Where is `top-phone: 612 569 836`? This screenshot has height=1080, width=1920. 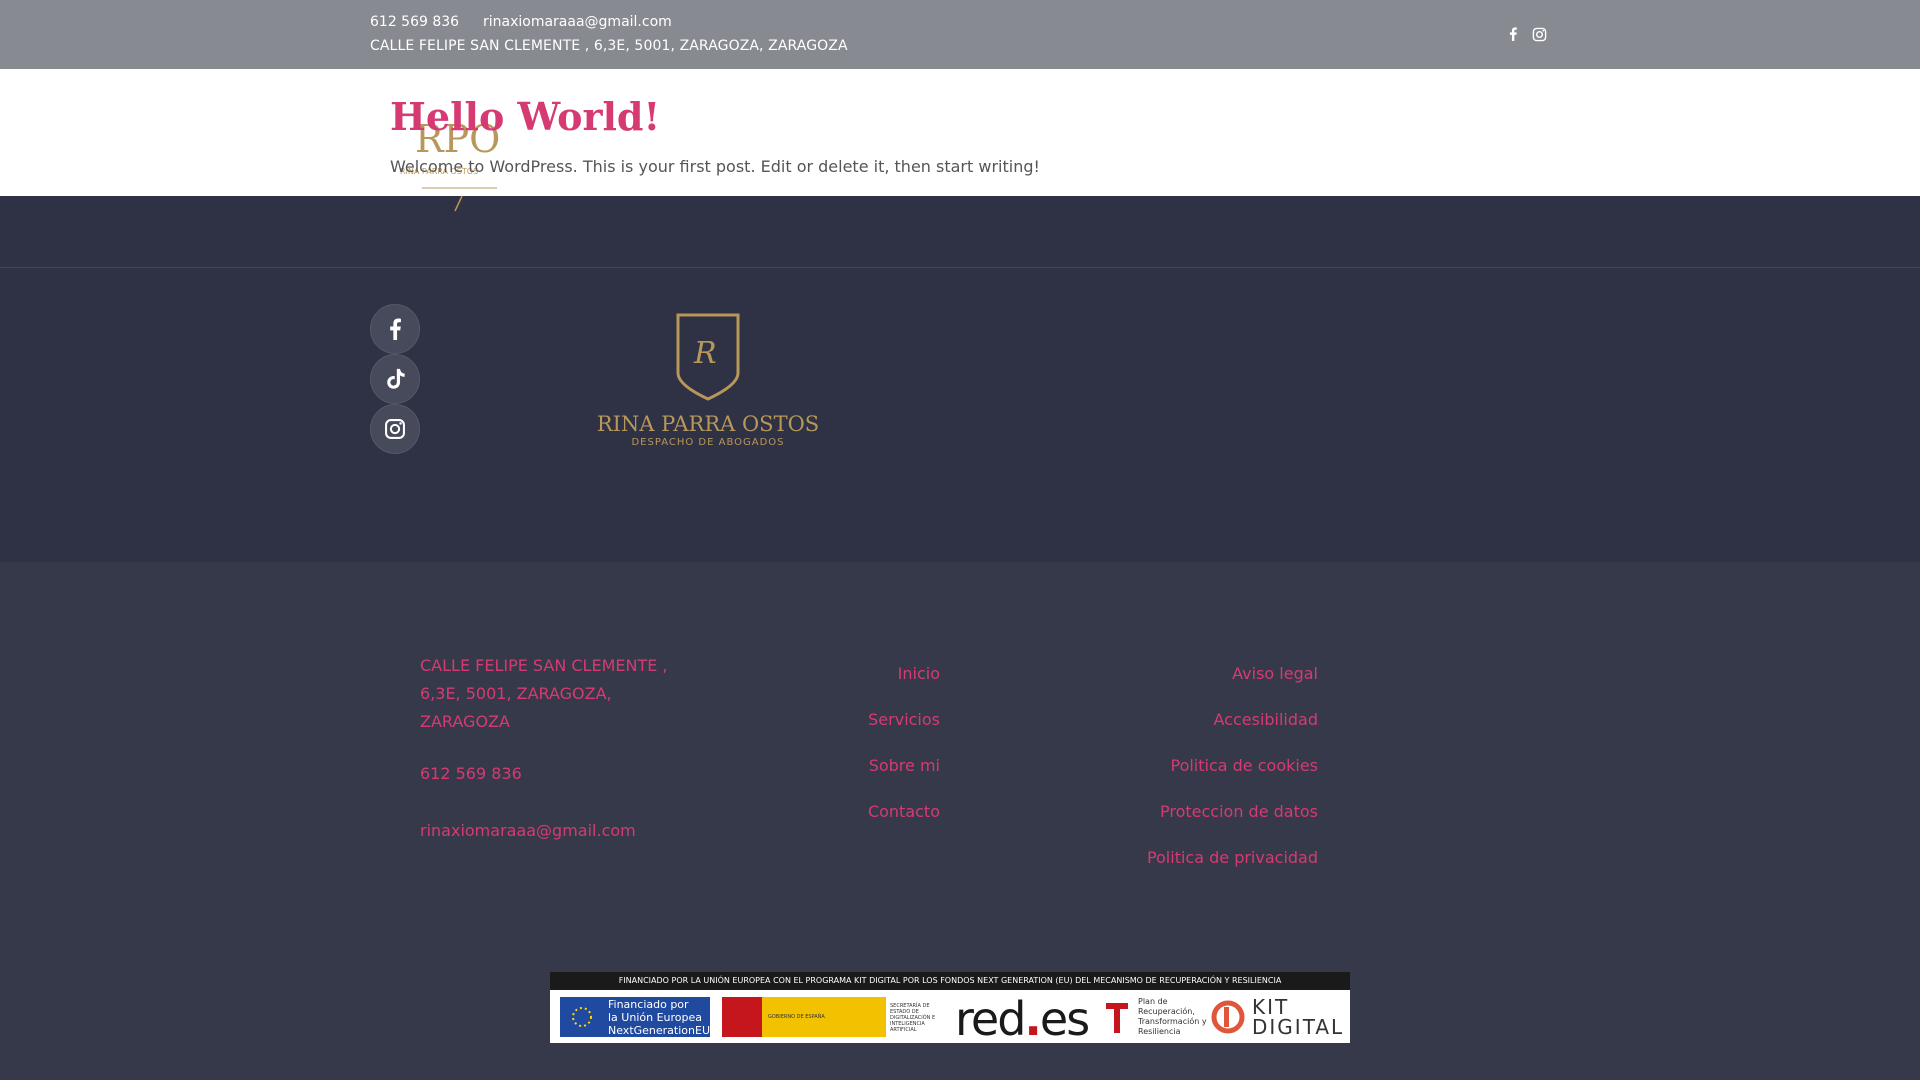
top-phone: 612 569 836 is located at coordinates (414, 22).